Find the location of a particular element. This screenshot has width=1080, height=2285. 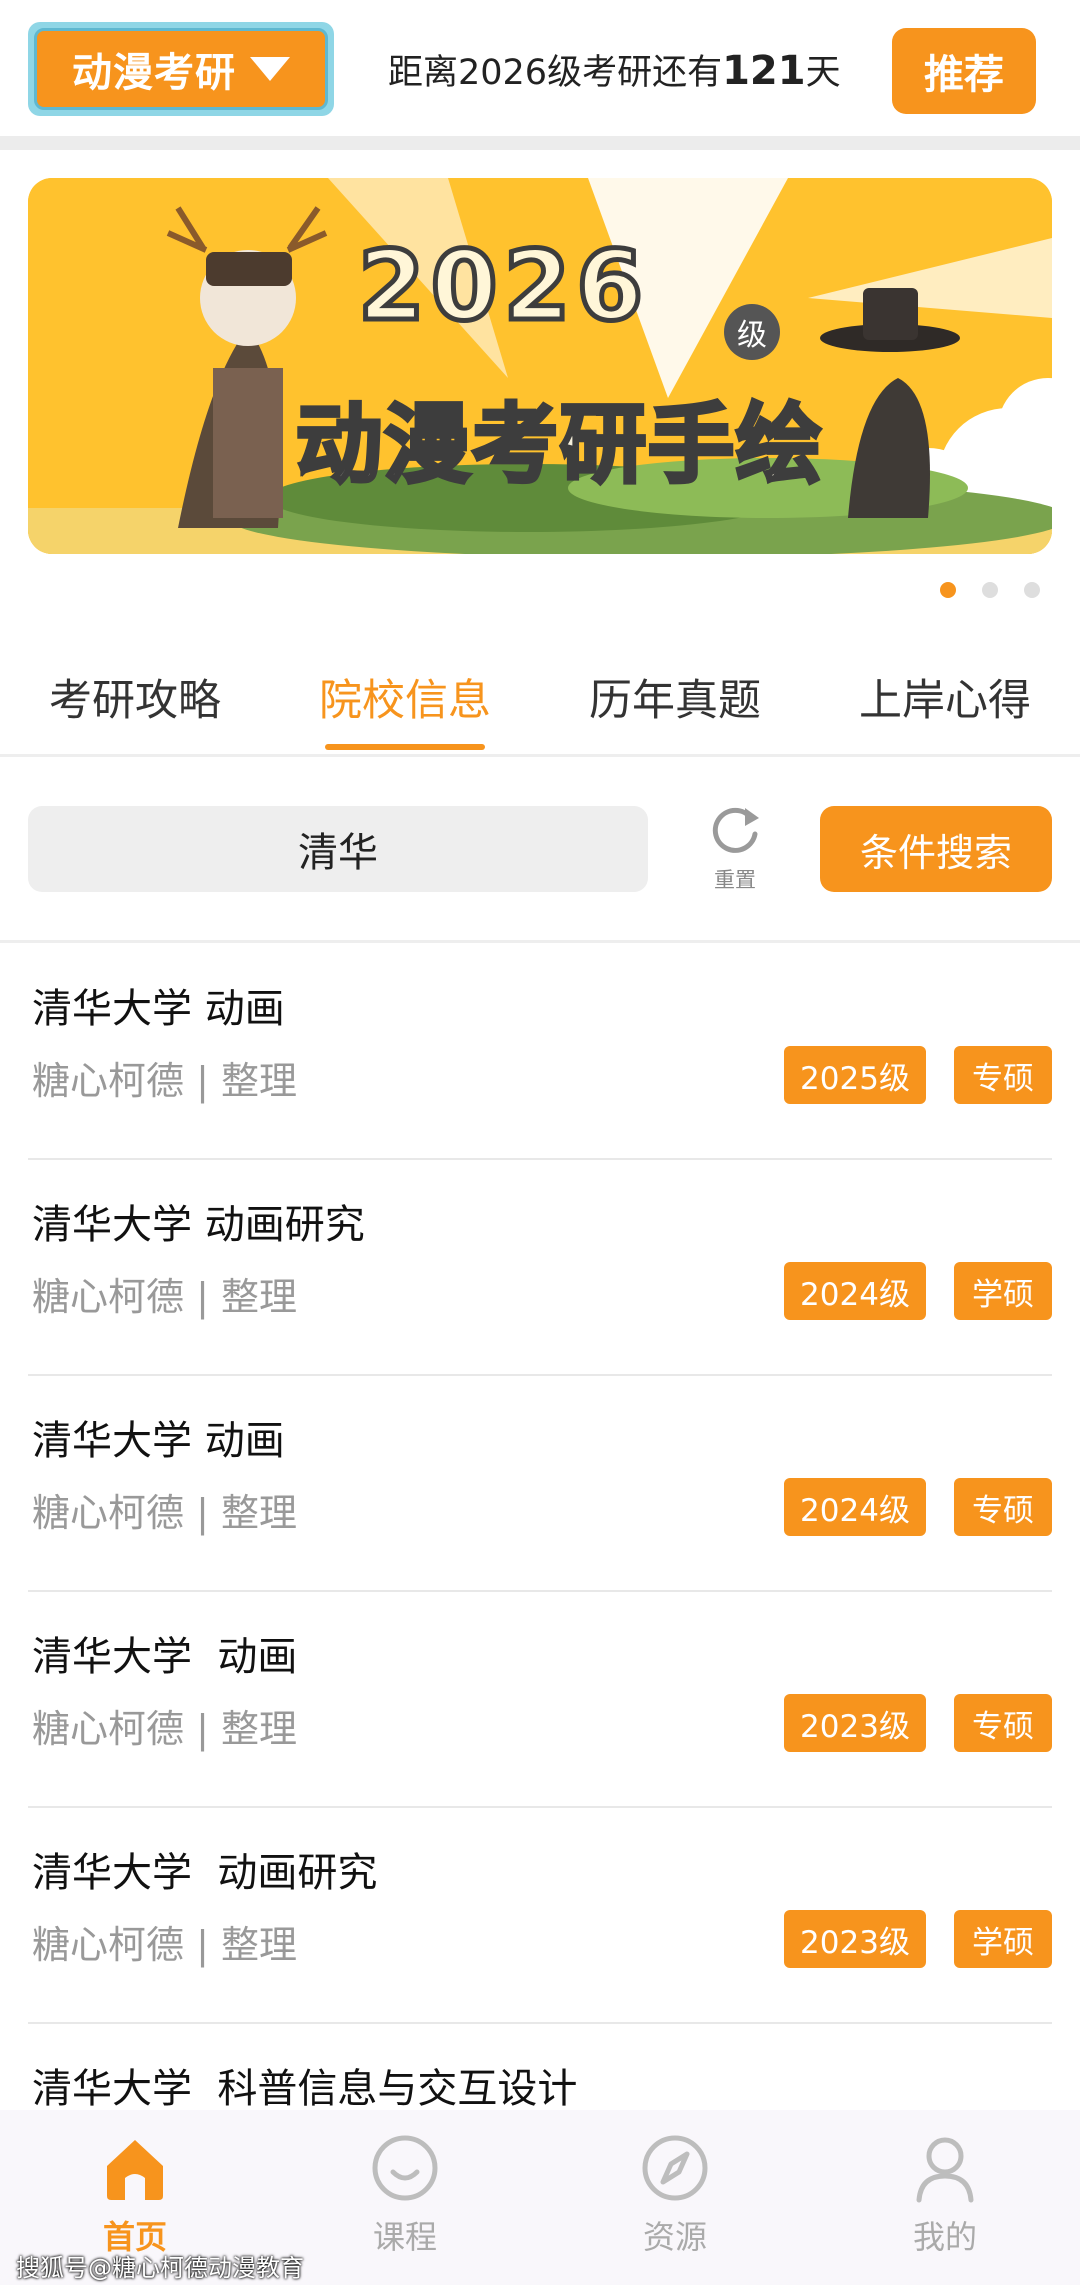

tab-school-info: 院校信息 is located at coordinates (405, 697).